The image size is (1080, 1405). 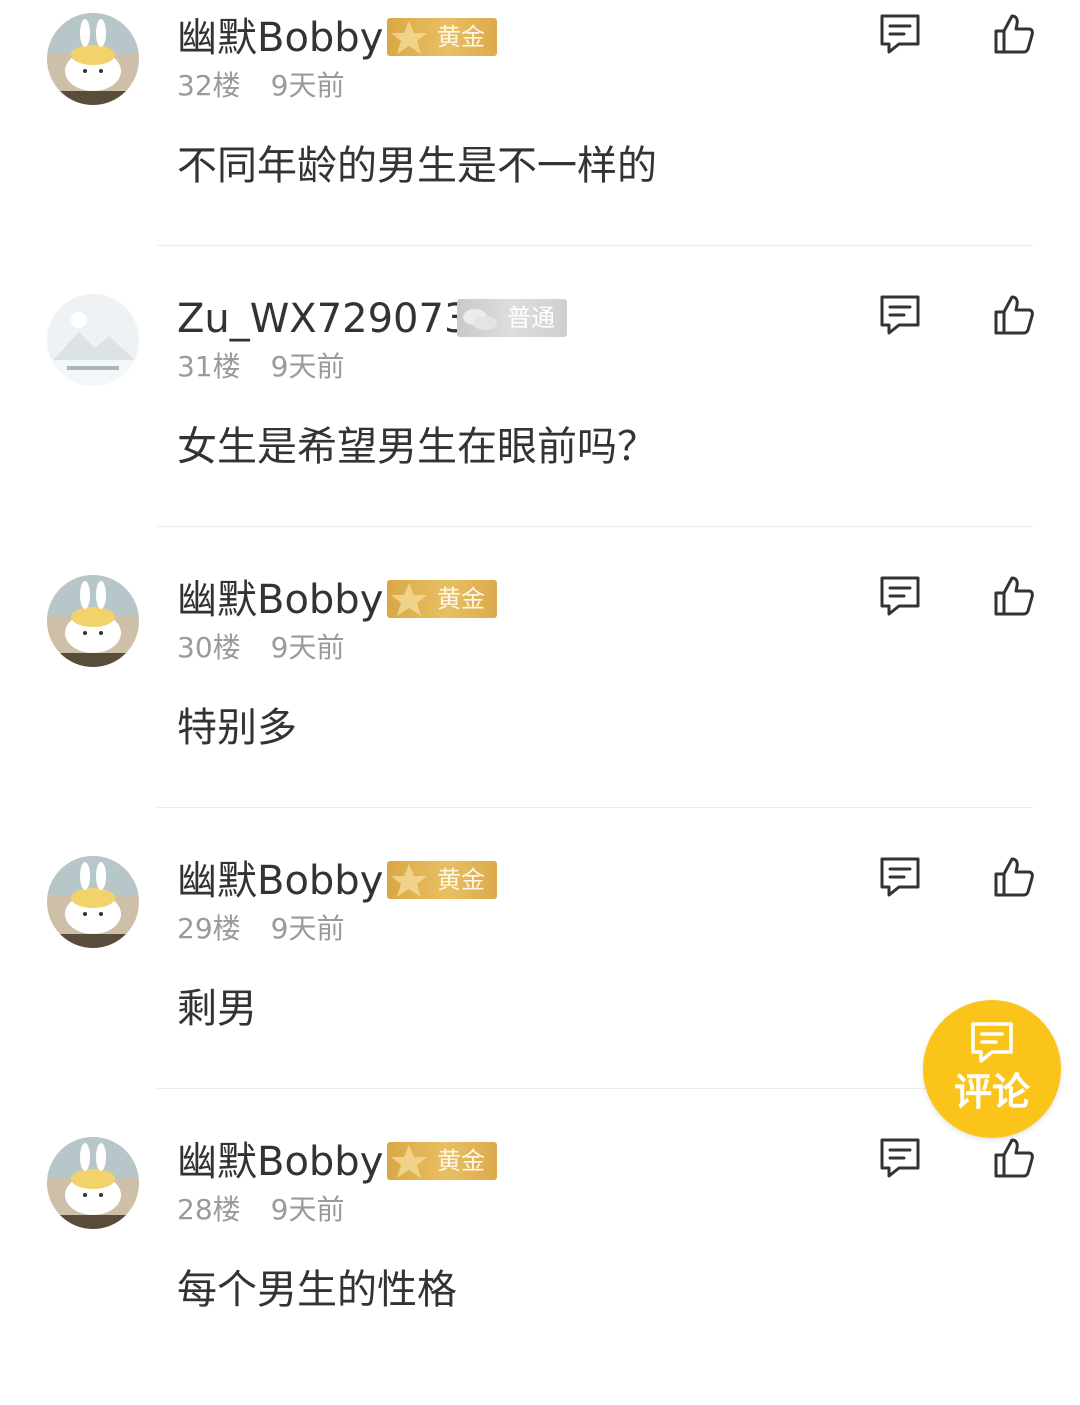 I want to click on level-badge: 普通, so click(x=512, y=318).